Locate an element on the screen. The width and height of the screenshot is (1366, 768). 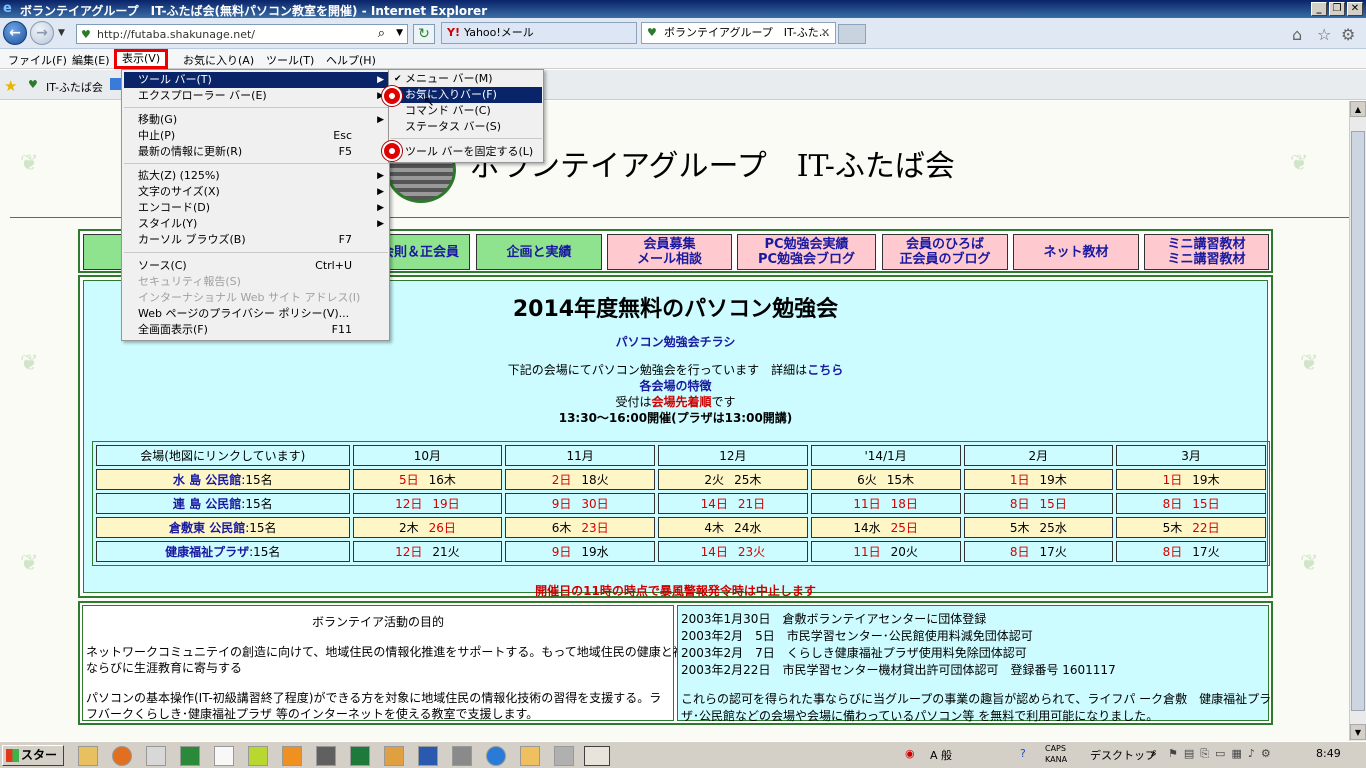
session-date: 2火 is located at coordinates (714, 480).